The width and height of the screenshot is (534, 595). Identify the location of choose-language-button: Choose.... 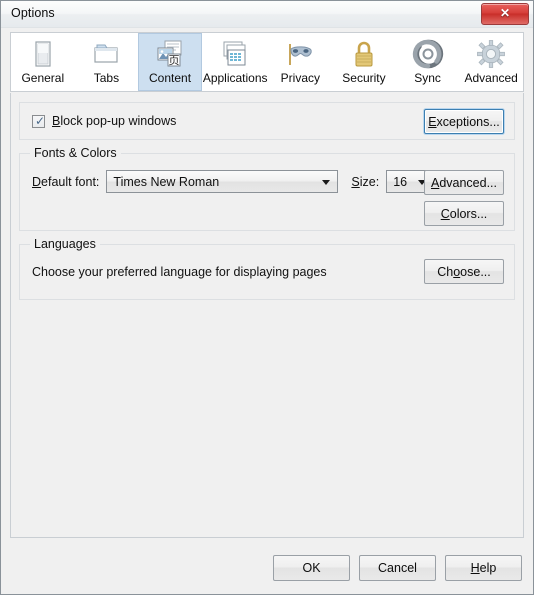
(464, 271).